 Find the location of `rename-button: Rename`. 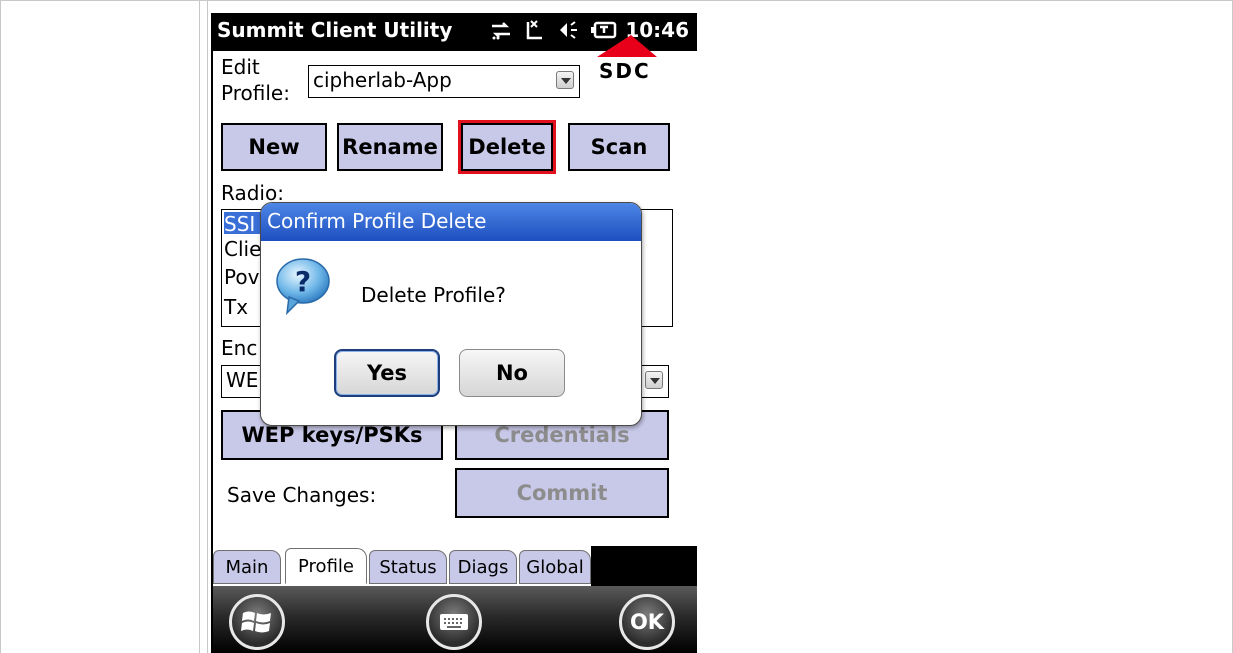

rename-button: Rename is located at coordinates (390, 147).